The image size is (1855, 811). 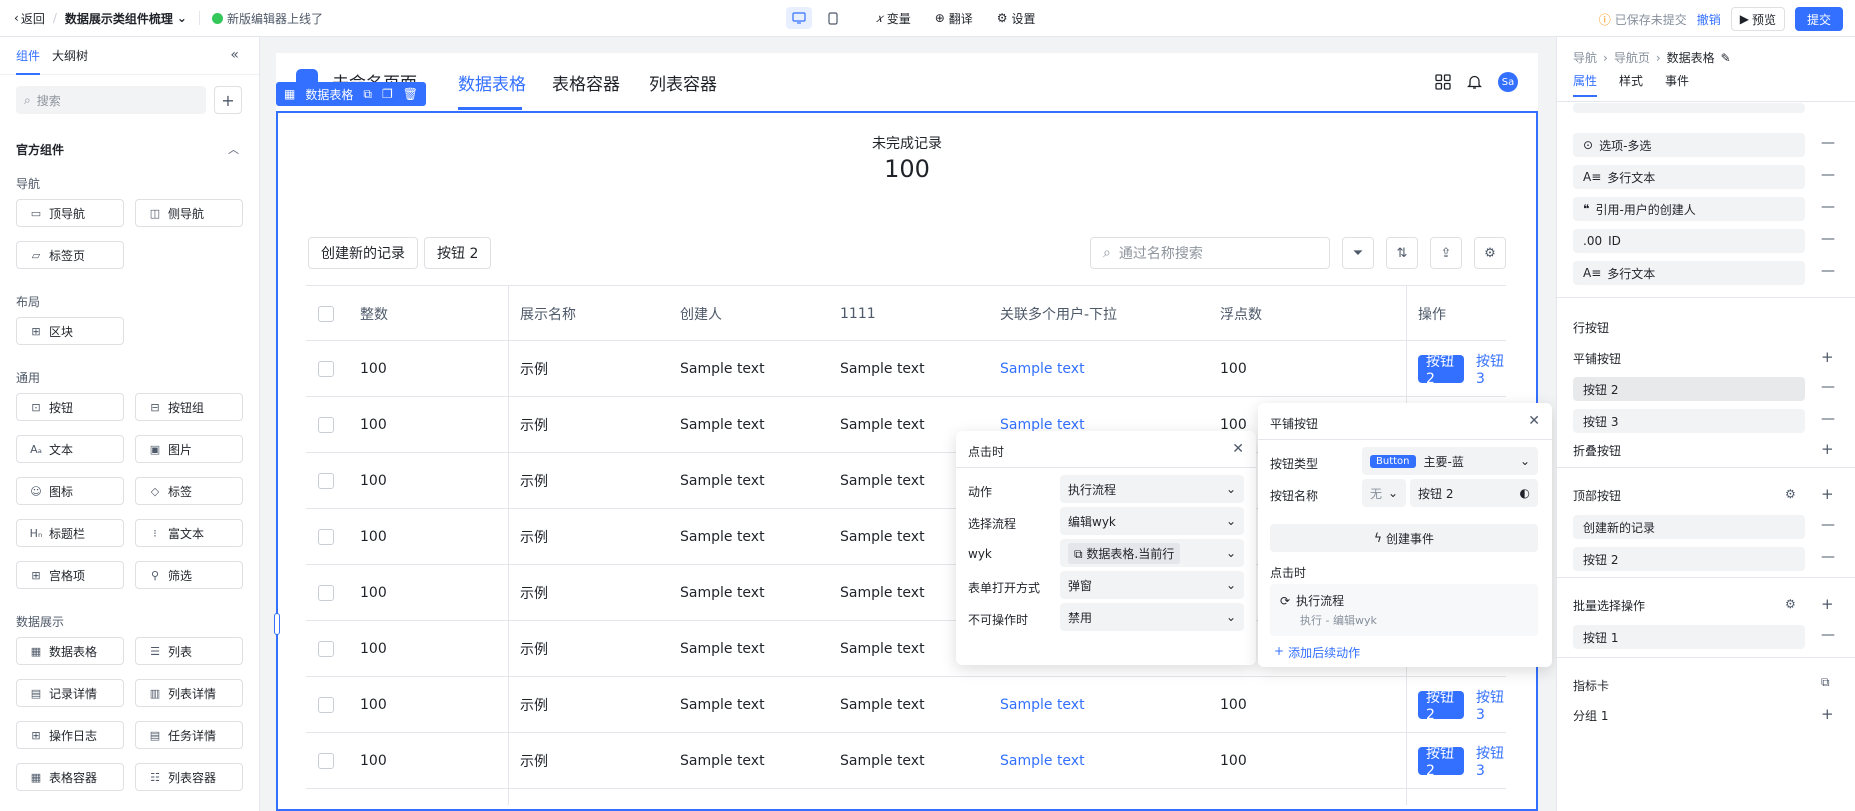 I want to click on component-op-log: ⊞ 操作日志, so click(x=70, y=735).